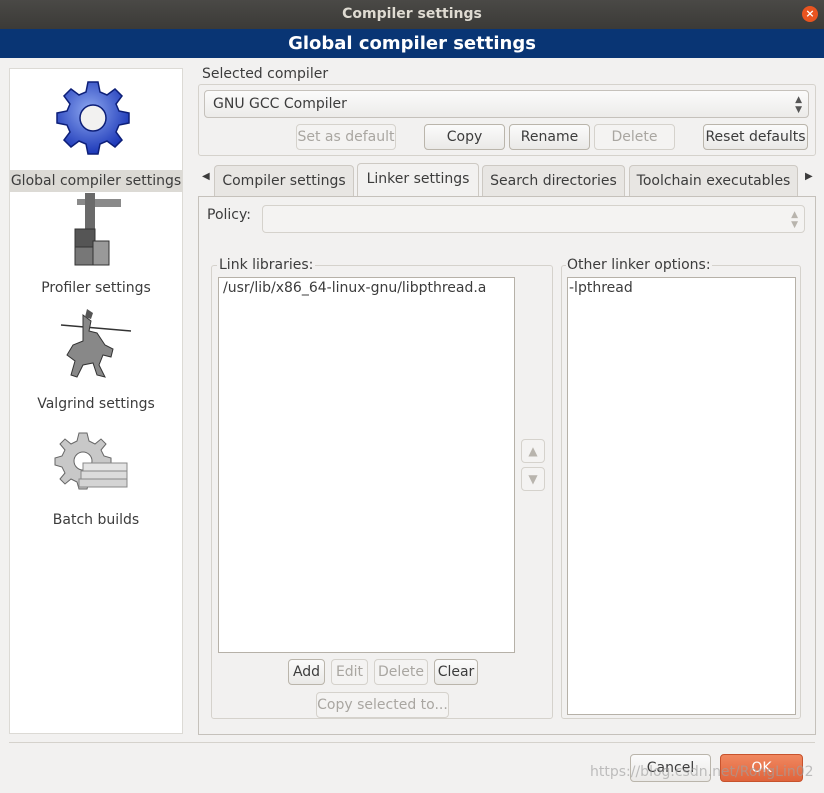 The width and height of the screenshot is (824, 793). I want to click on policy-label: Policy:, so click(229, 215).